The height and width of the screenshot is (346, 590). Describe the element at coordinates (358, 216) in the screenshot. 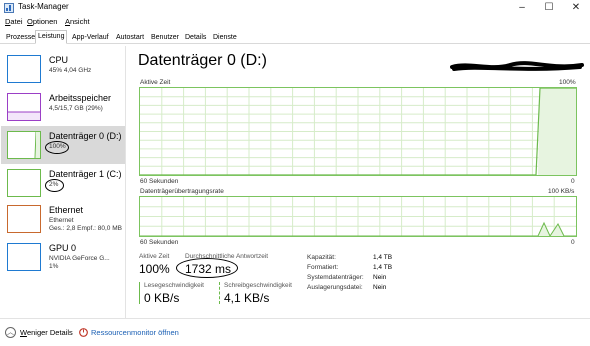

I see `transfer-rate-graph` at that location.